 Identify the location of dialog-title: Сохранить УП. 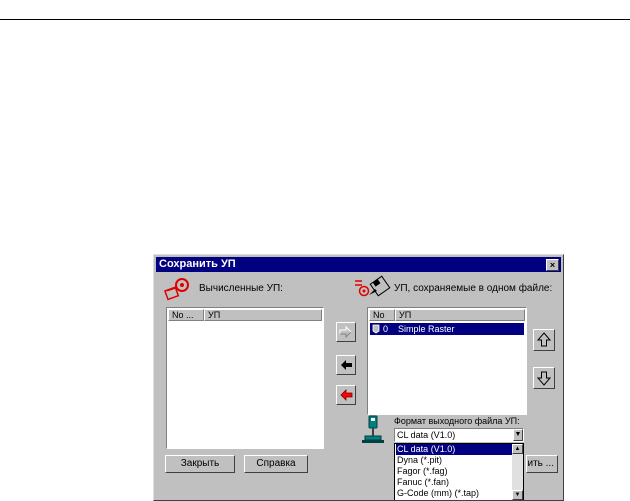
(197, 264).